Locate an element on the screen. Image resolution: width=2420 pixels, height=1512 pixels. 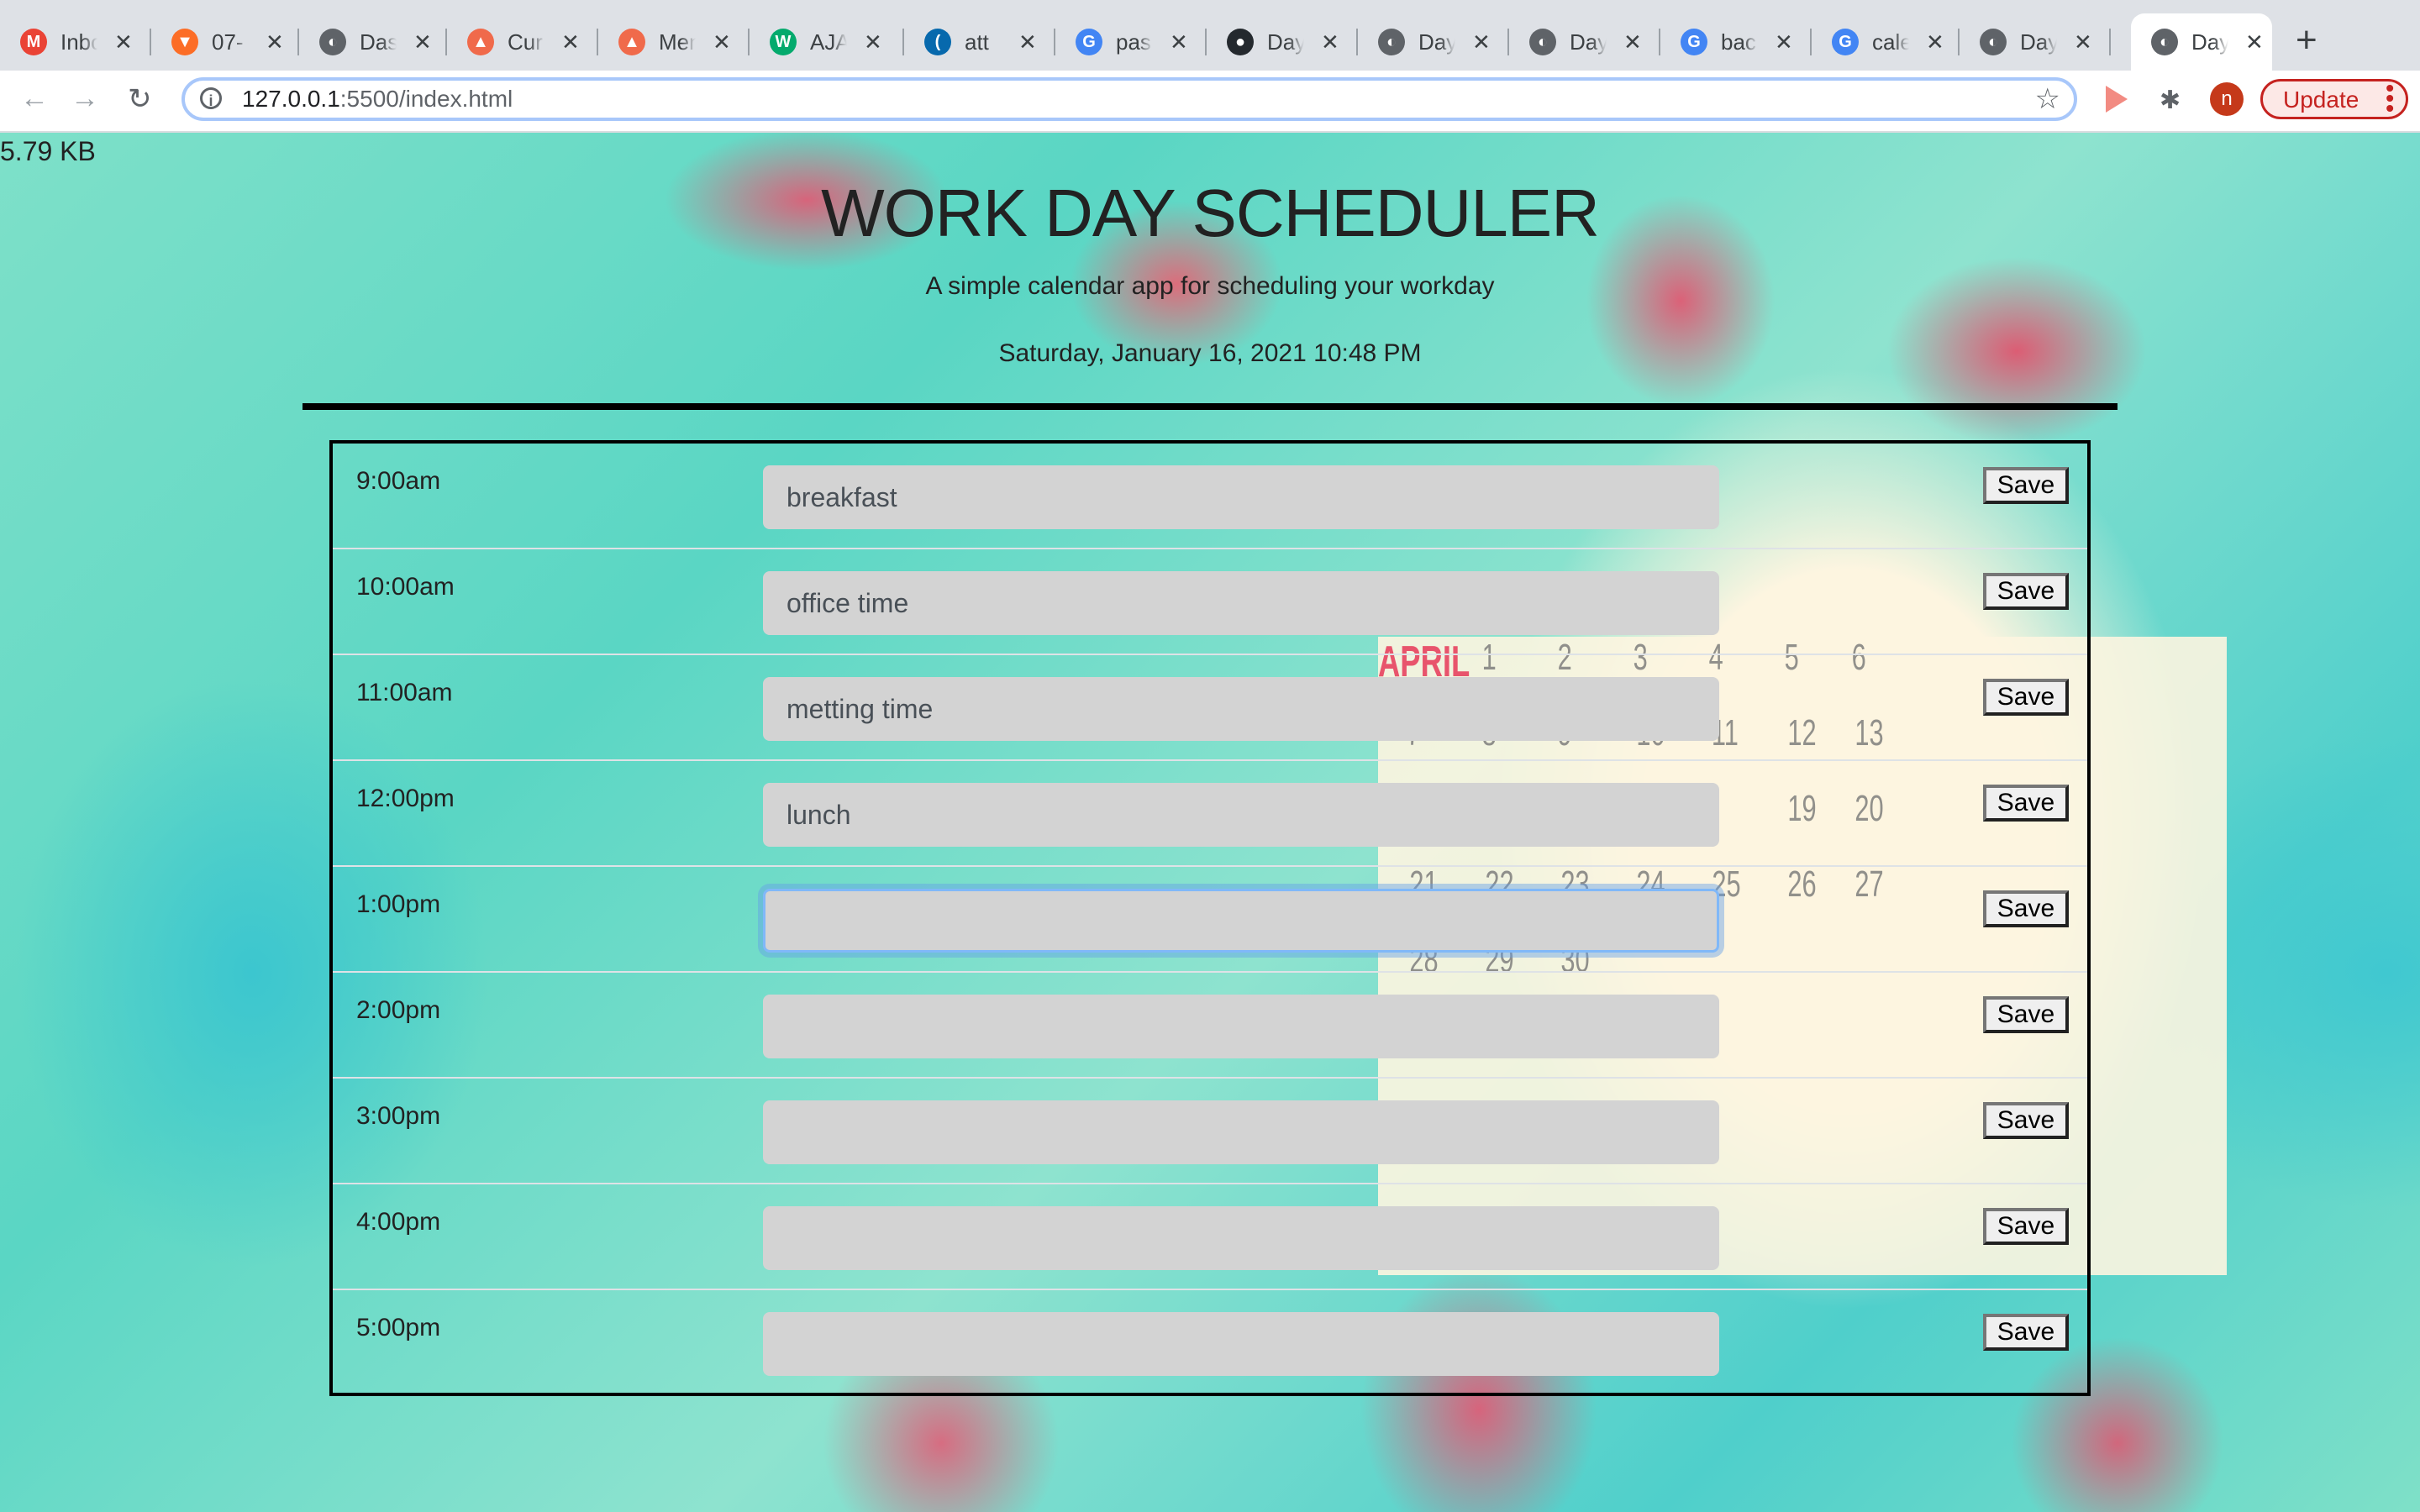
url-text: 127.0.0.1:5500/index.html is located at coordinates (377, 99).